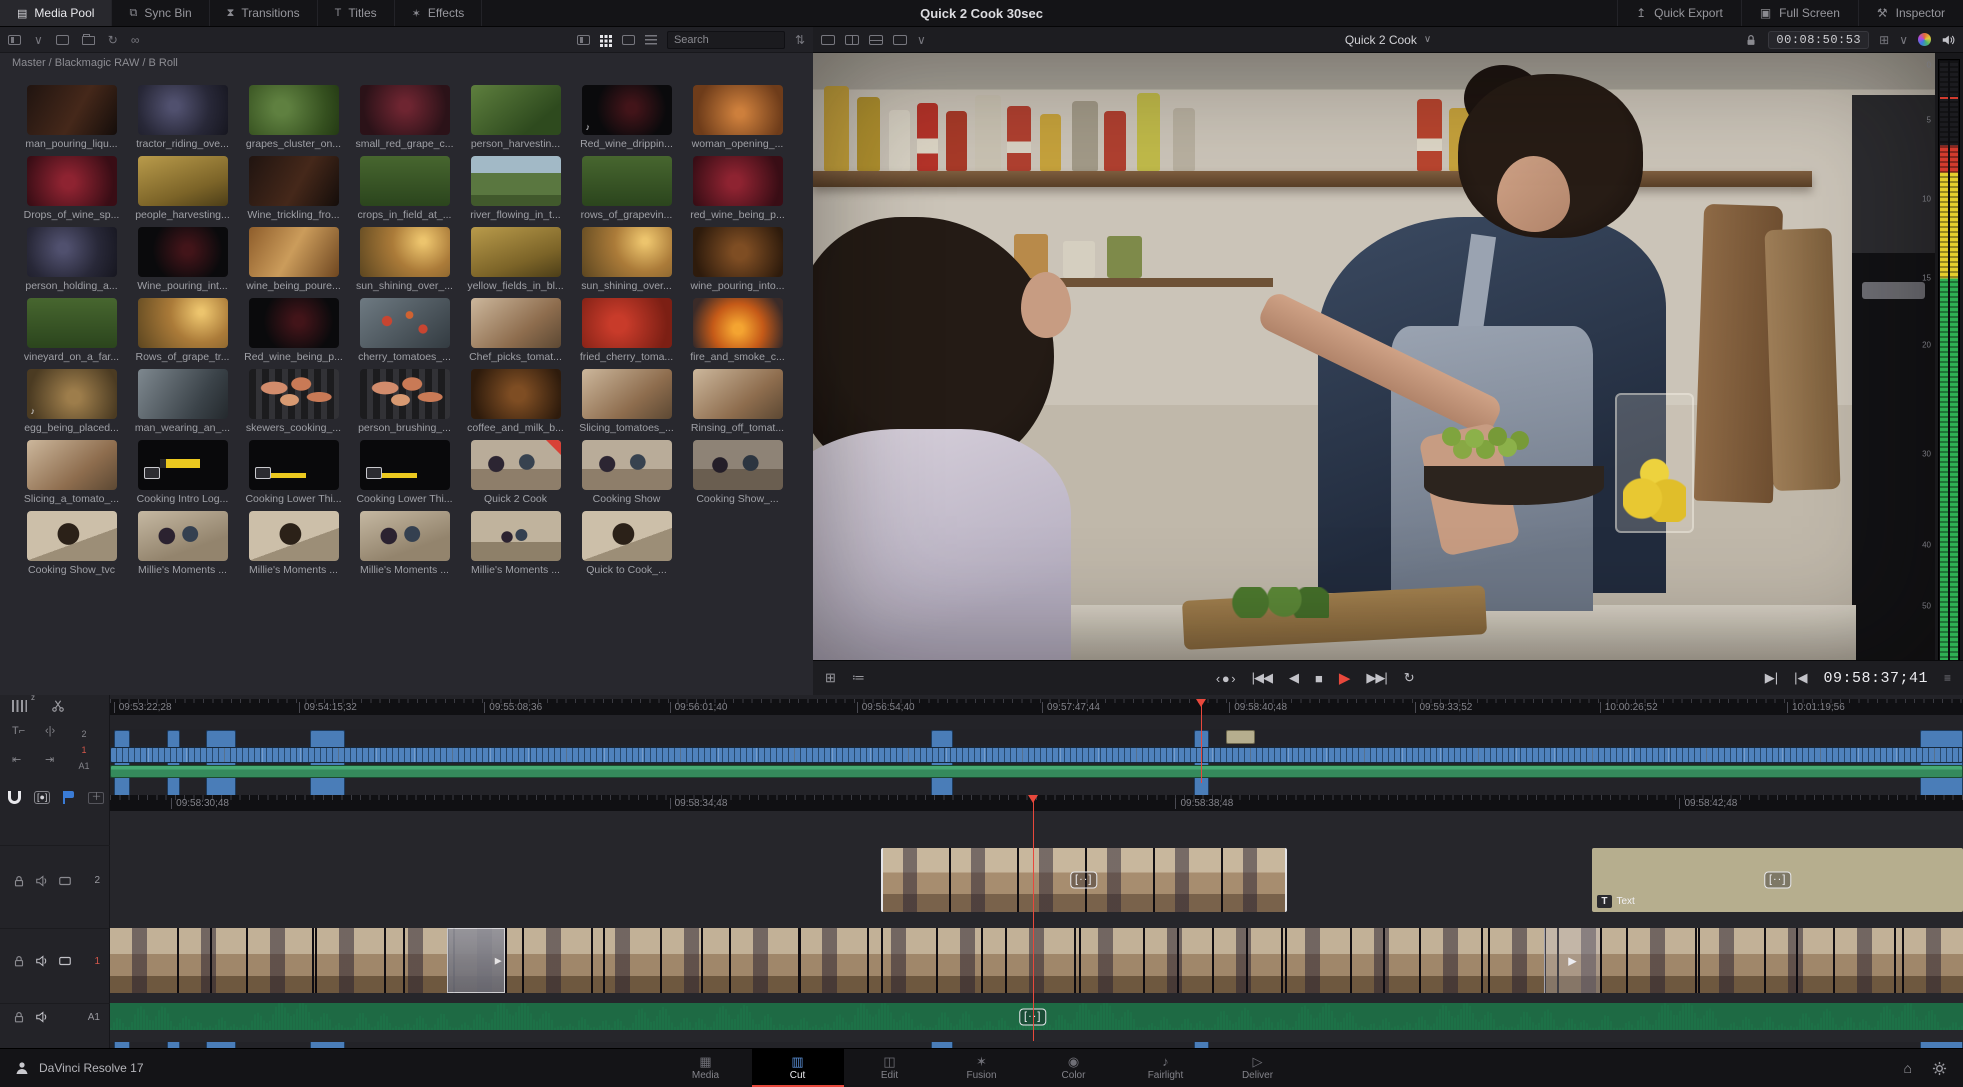 The height and width of the screenshot is (1087, 1963). What do you see at coordinates (1679, 13) in the screenshot?
I see `top-action-button: ↥ Quick Export` at bounding box center [1679, 13].